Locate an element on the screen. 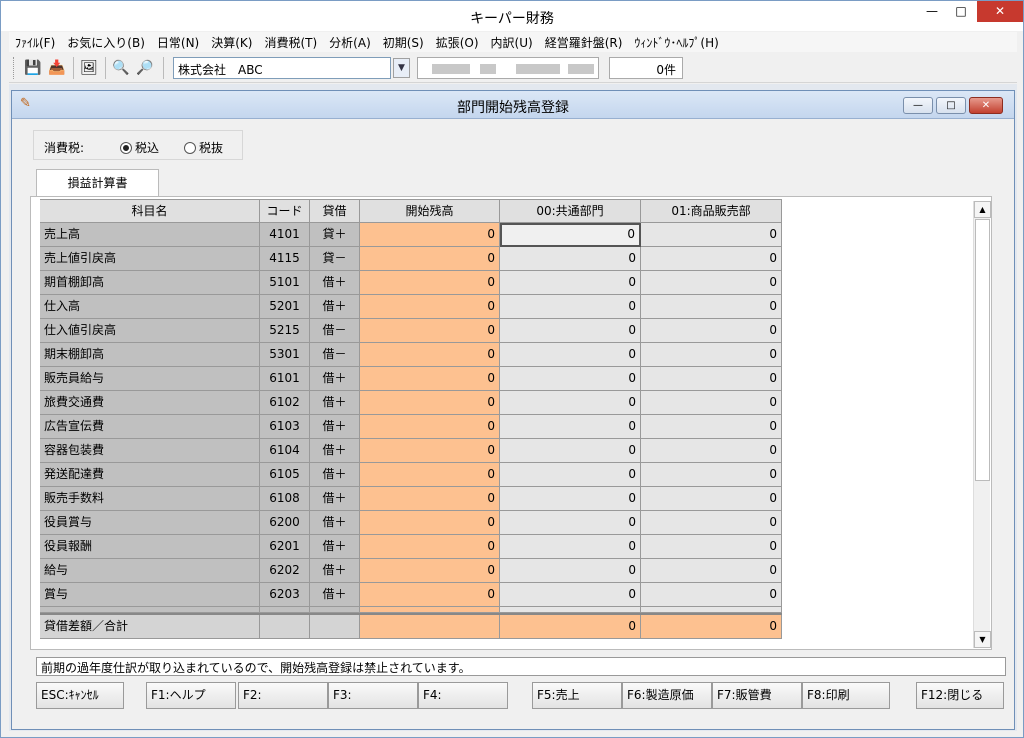 Image resolution: width=1024 pixels, height=738 pixels. company-select: 株式会社 ABC is located at coordinates (282, 68).